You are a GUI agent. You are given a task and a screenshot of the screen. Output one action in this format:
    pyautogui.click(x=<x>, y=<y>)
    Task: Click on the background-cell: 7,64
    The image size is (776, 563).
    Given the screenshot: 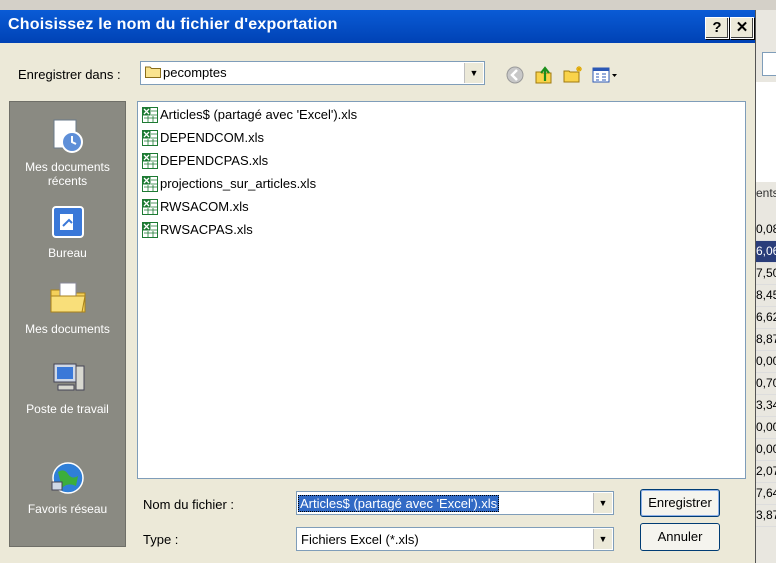 What is the action you would take?
    pyautogui.click(x=766, y=494)
    